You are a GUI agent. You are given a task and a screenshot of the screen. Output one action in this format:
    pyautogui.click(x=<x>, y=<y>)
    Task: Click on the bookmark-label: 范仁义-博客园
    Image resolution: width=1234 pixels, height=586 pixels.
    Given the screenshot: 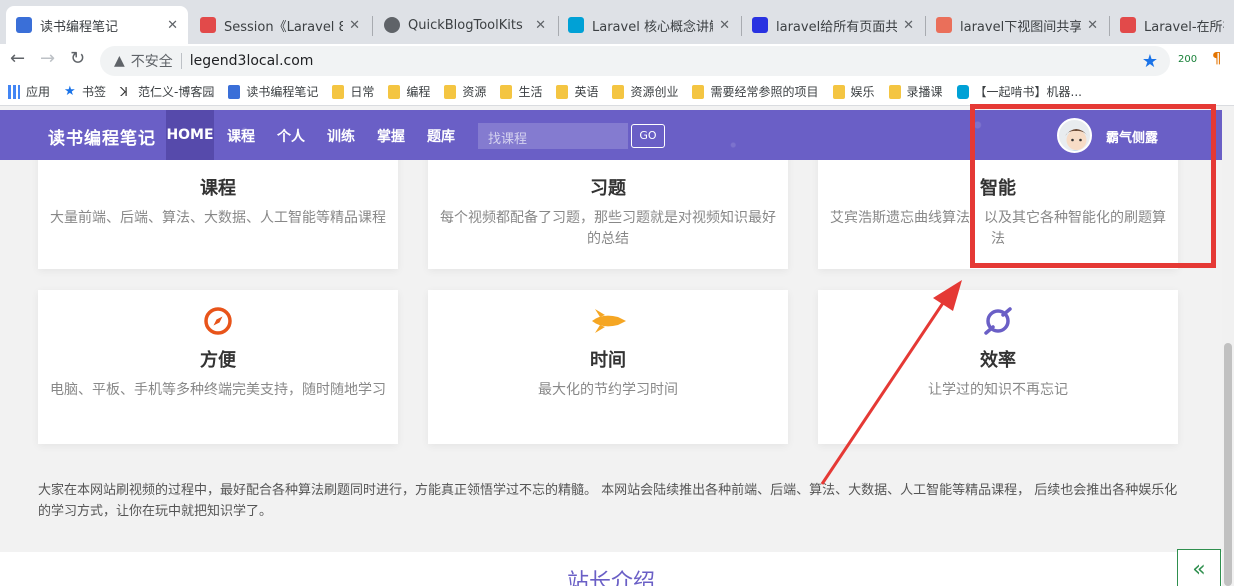 What is the action you would take?
    pyautogui.click(x=176, y=92)
    